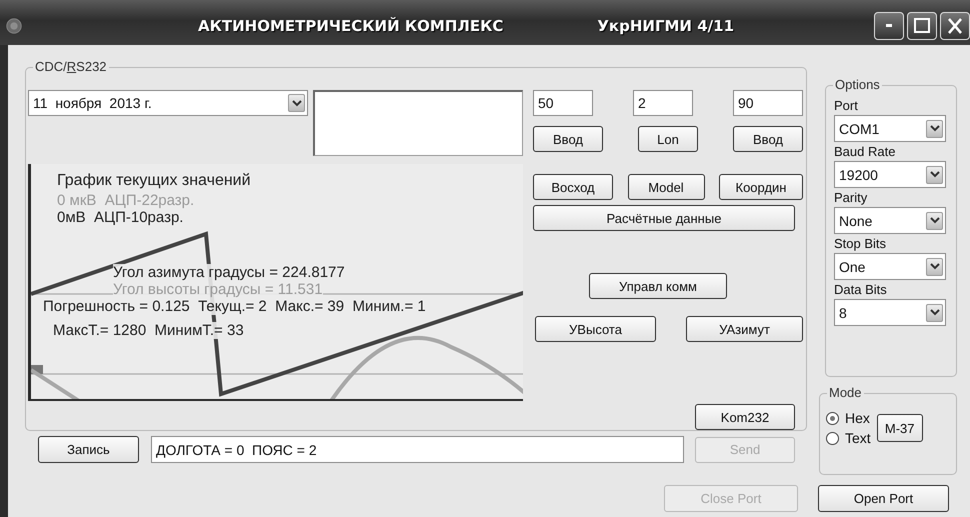  What do you see at coordinates (229, 272) in the screenshot?
I see `graph-reading: Угол азимута градусы = 224.8177` at bounding box center [229, 272].